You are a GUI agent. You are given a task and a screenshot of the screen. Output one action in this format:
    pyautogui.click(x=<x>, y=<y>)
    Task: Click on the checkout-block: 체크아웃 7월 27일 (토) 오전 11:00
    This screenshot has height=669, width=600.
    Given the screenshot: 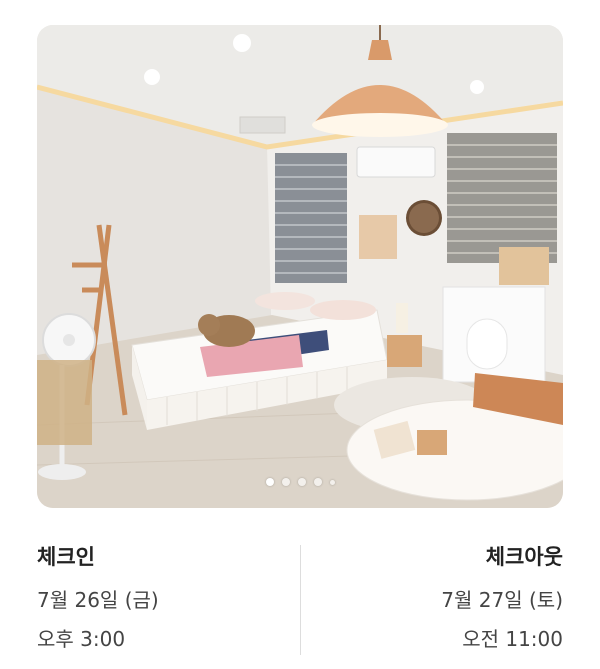 What is the action you would take?
    pyautogui.click(x=448, y=593)
    